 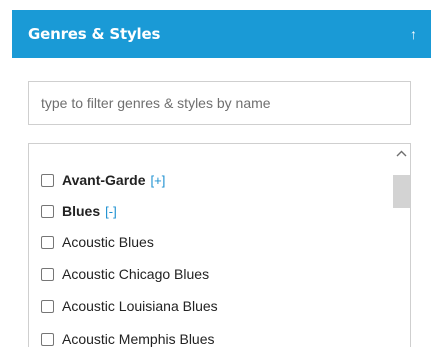 I want to click on genre-label: Avant-Garde, so click(x=104, y=180).